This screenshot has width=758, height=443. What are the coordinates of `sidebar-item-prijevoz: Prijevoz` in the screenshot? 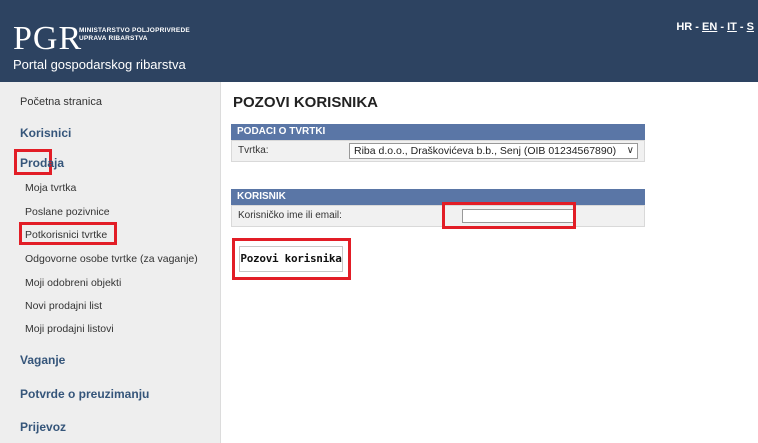 It's located at (43, 427).